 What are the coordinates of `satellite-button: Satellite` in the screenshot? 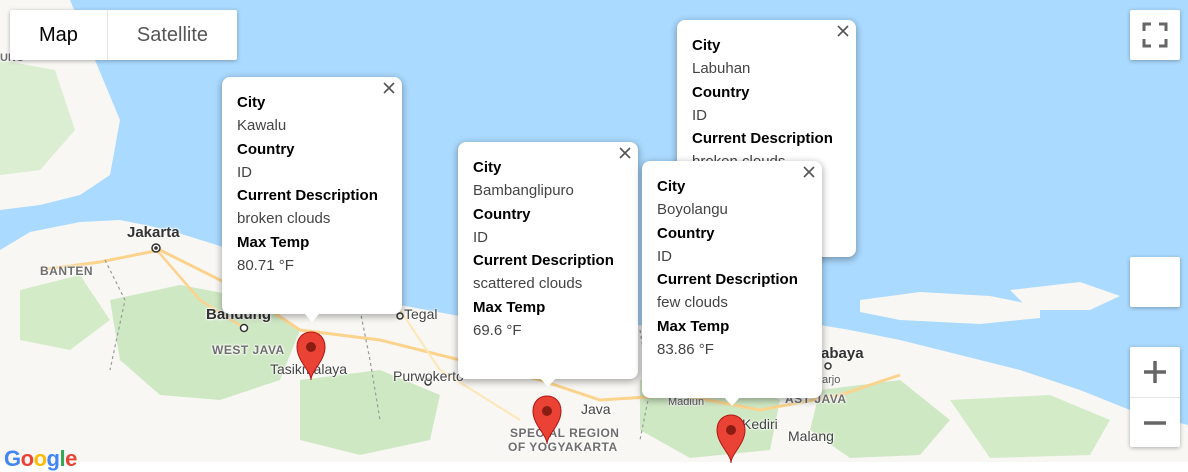 It's located at (171, 35).